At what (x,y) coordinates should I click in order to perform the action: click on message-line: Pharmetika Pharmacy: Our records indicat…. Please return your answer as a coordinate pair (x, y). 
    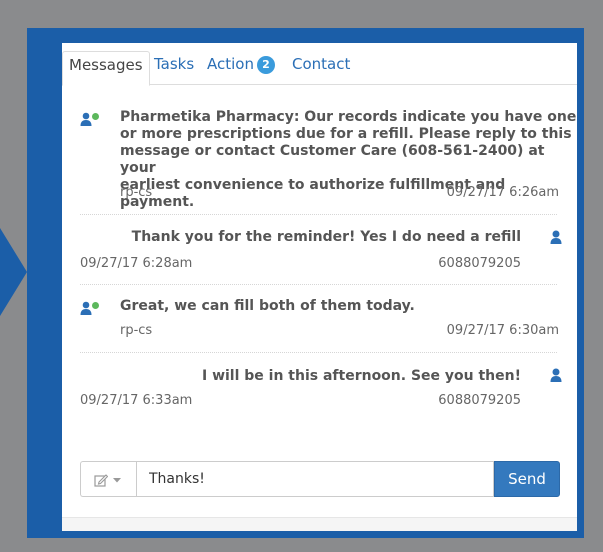
    Looking at the image, I should click on (348, 117).